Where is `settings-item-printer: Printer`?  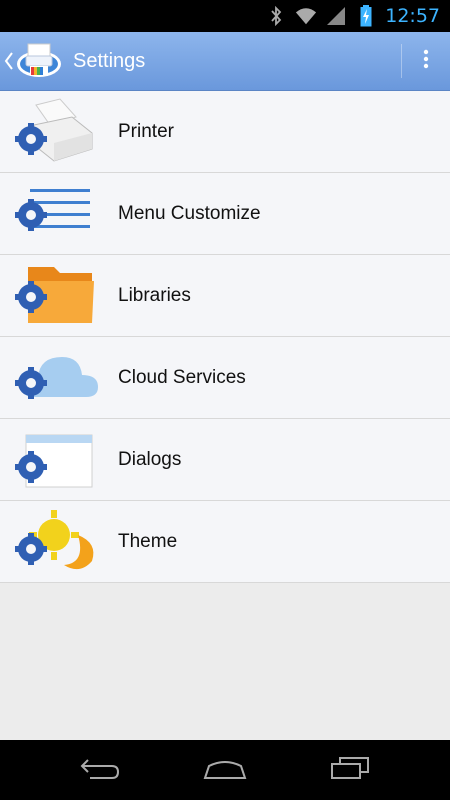
settings-item-printer: Printer is located at coordinates (225, 132).